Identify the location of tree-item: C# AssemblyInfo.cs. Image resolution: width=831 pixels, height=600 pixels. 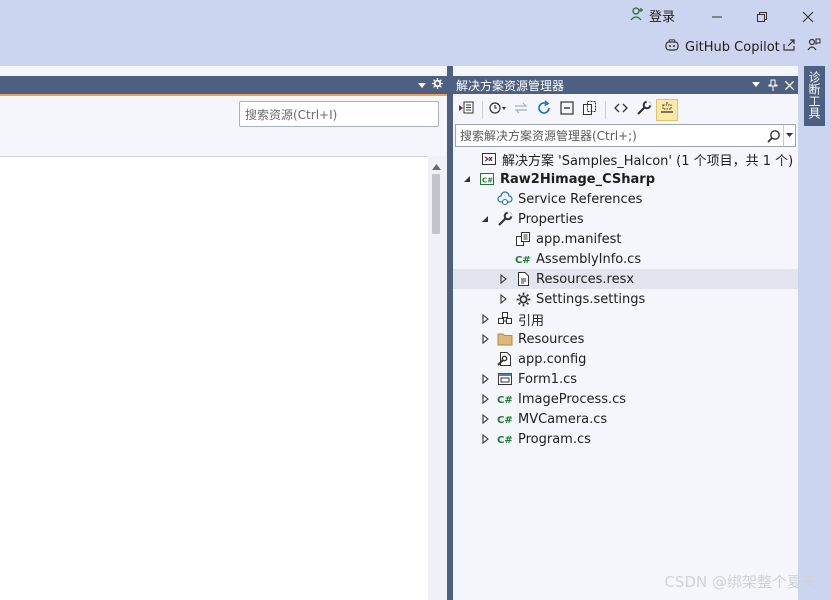
(625, 259).